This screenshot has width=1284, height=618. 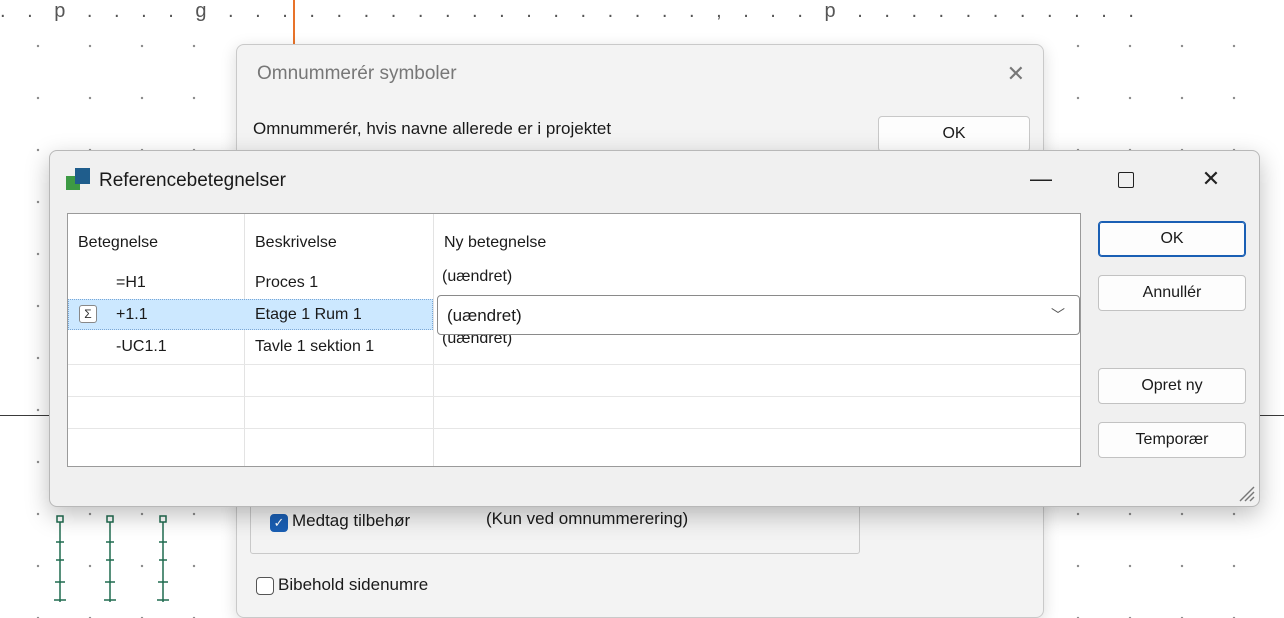 What do you see at coordinates (294, 23) in the screenshot?
I see `cursor-guide-line` at bounding box center [294, 23].